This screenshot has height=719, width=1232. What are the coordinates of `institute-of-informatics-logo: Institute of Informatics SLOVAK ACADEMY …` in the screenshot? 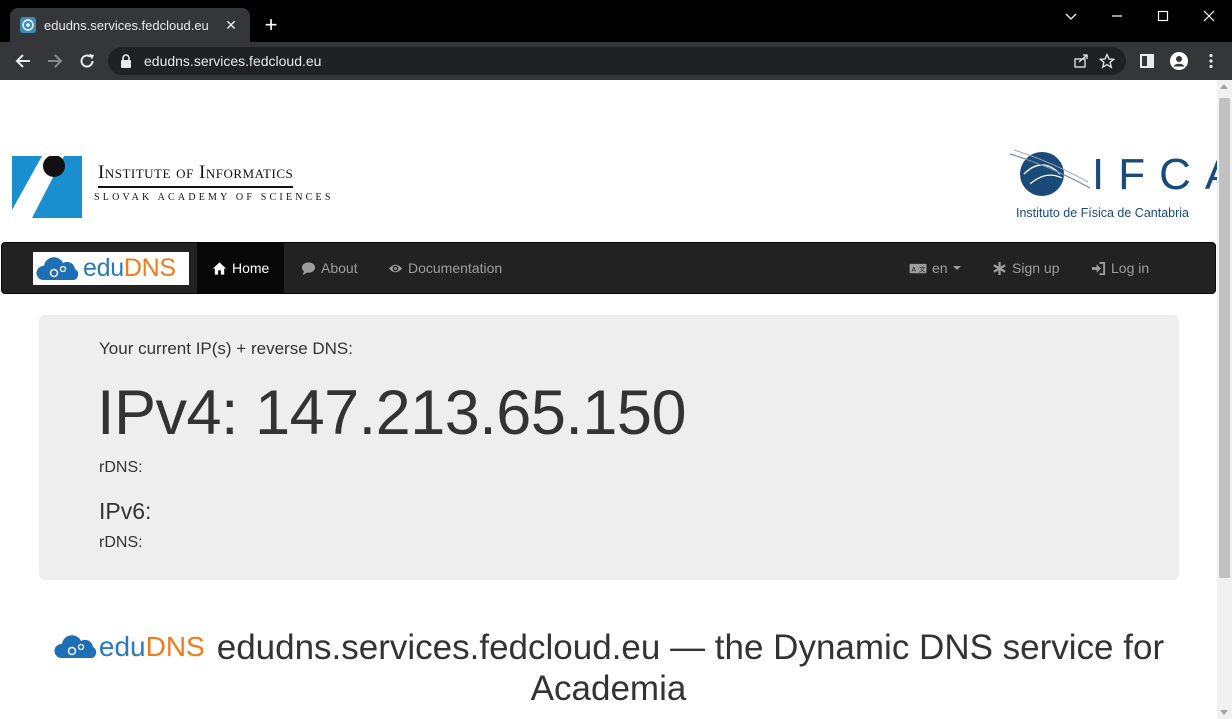 It's located at (187, 187).